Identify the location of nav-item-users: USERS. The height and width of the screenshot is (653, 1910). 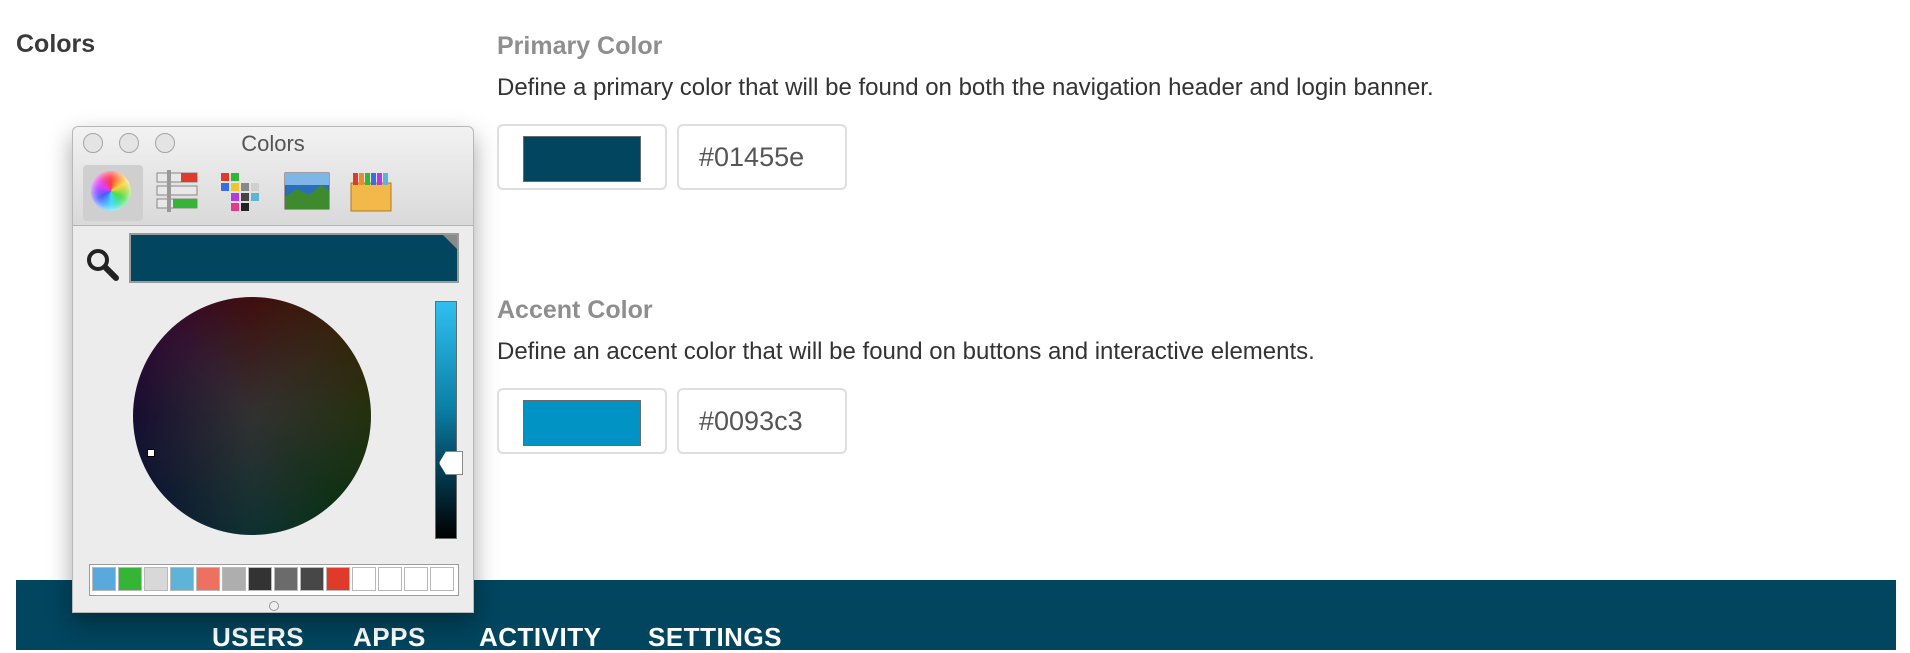
(258, 637).